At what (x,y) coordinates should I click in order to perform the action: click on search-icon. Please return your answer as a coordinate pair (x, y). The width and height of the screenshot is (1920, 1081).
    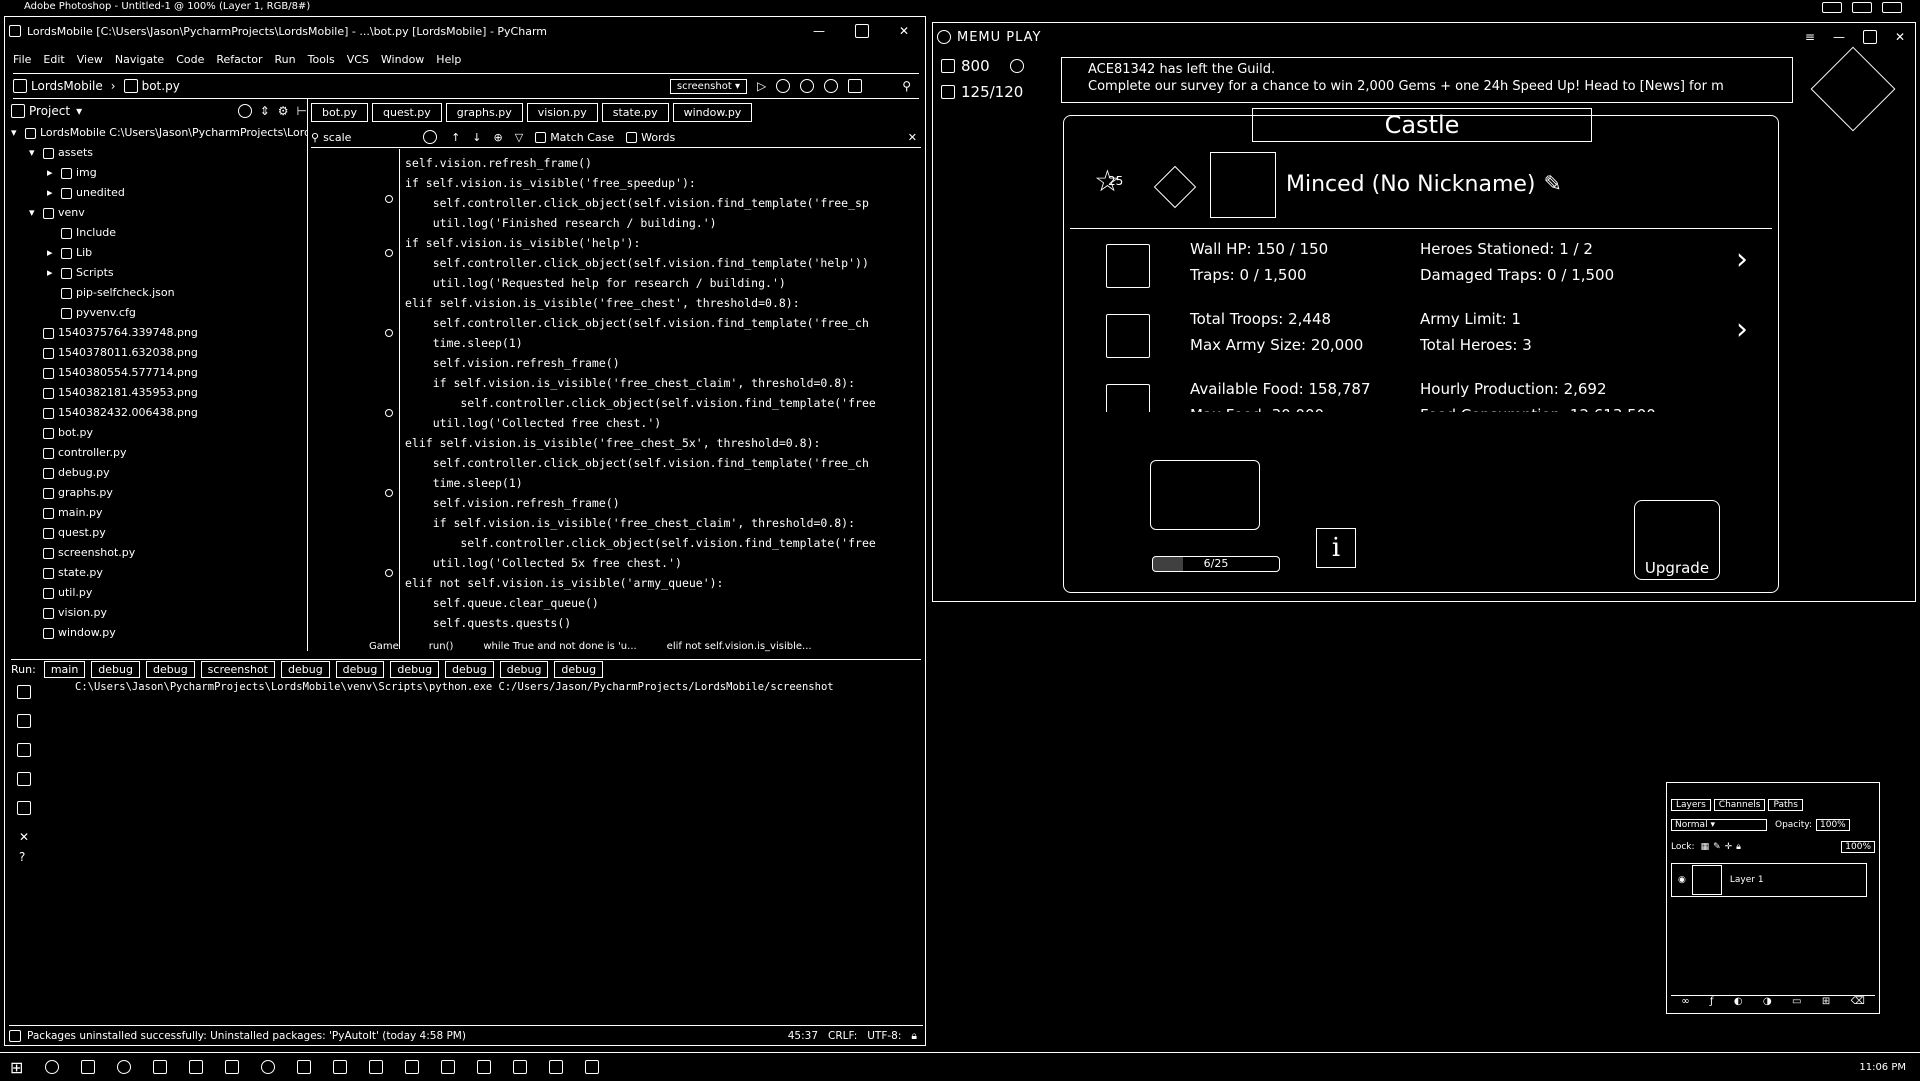
    Looking at the image, I should click on (52, 1067).